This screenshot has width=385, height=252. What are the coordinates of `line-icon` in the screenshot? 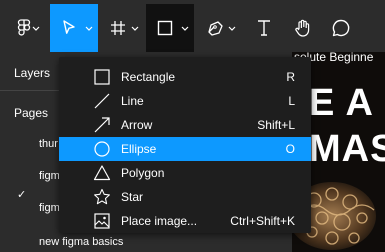 It's located at (102, 101).